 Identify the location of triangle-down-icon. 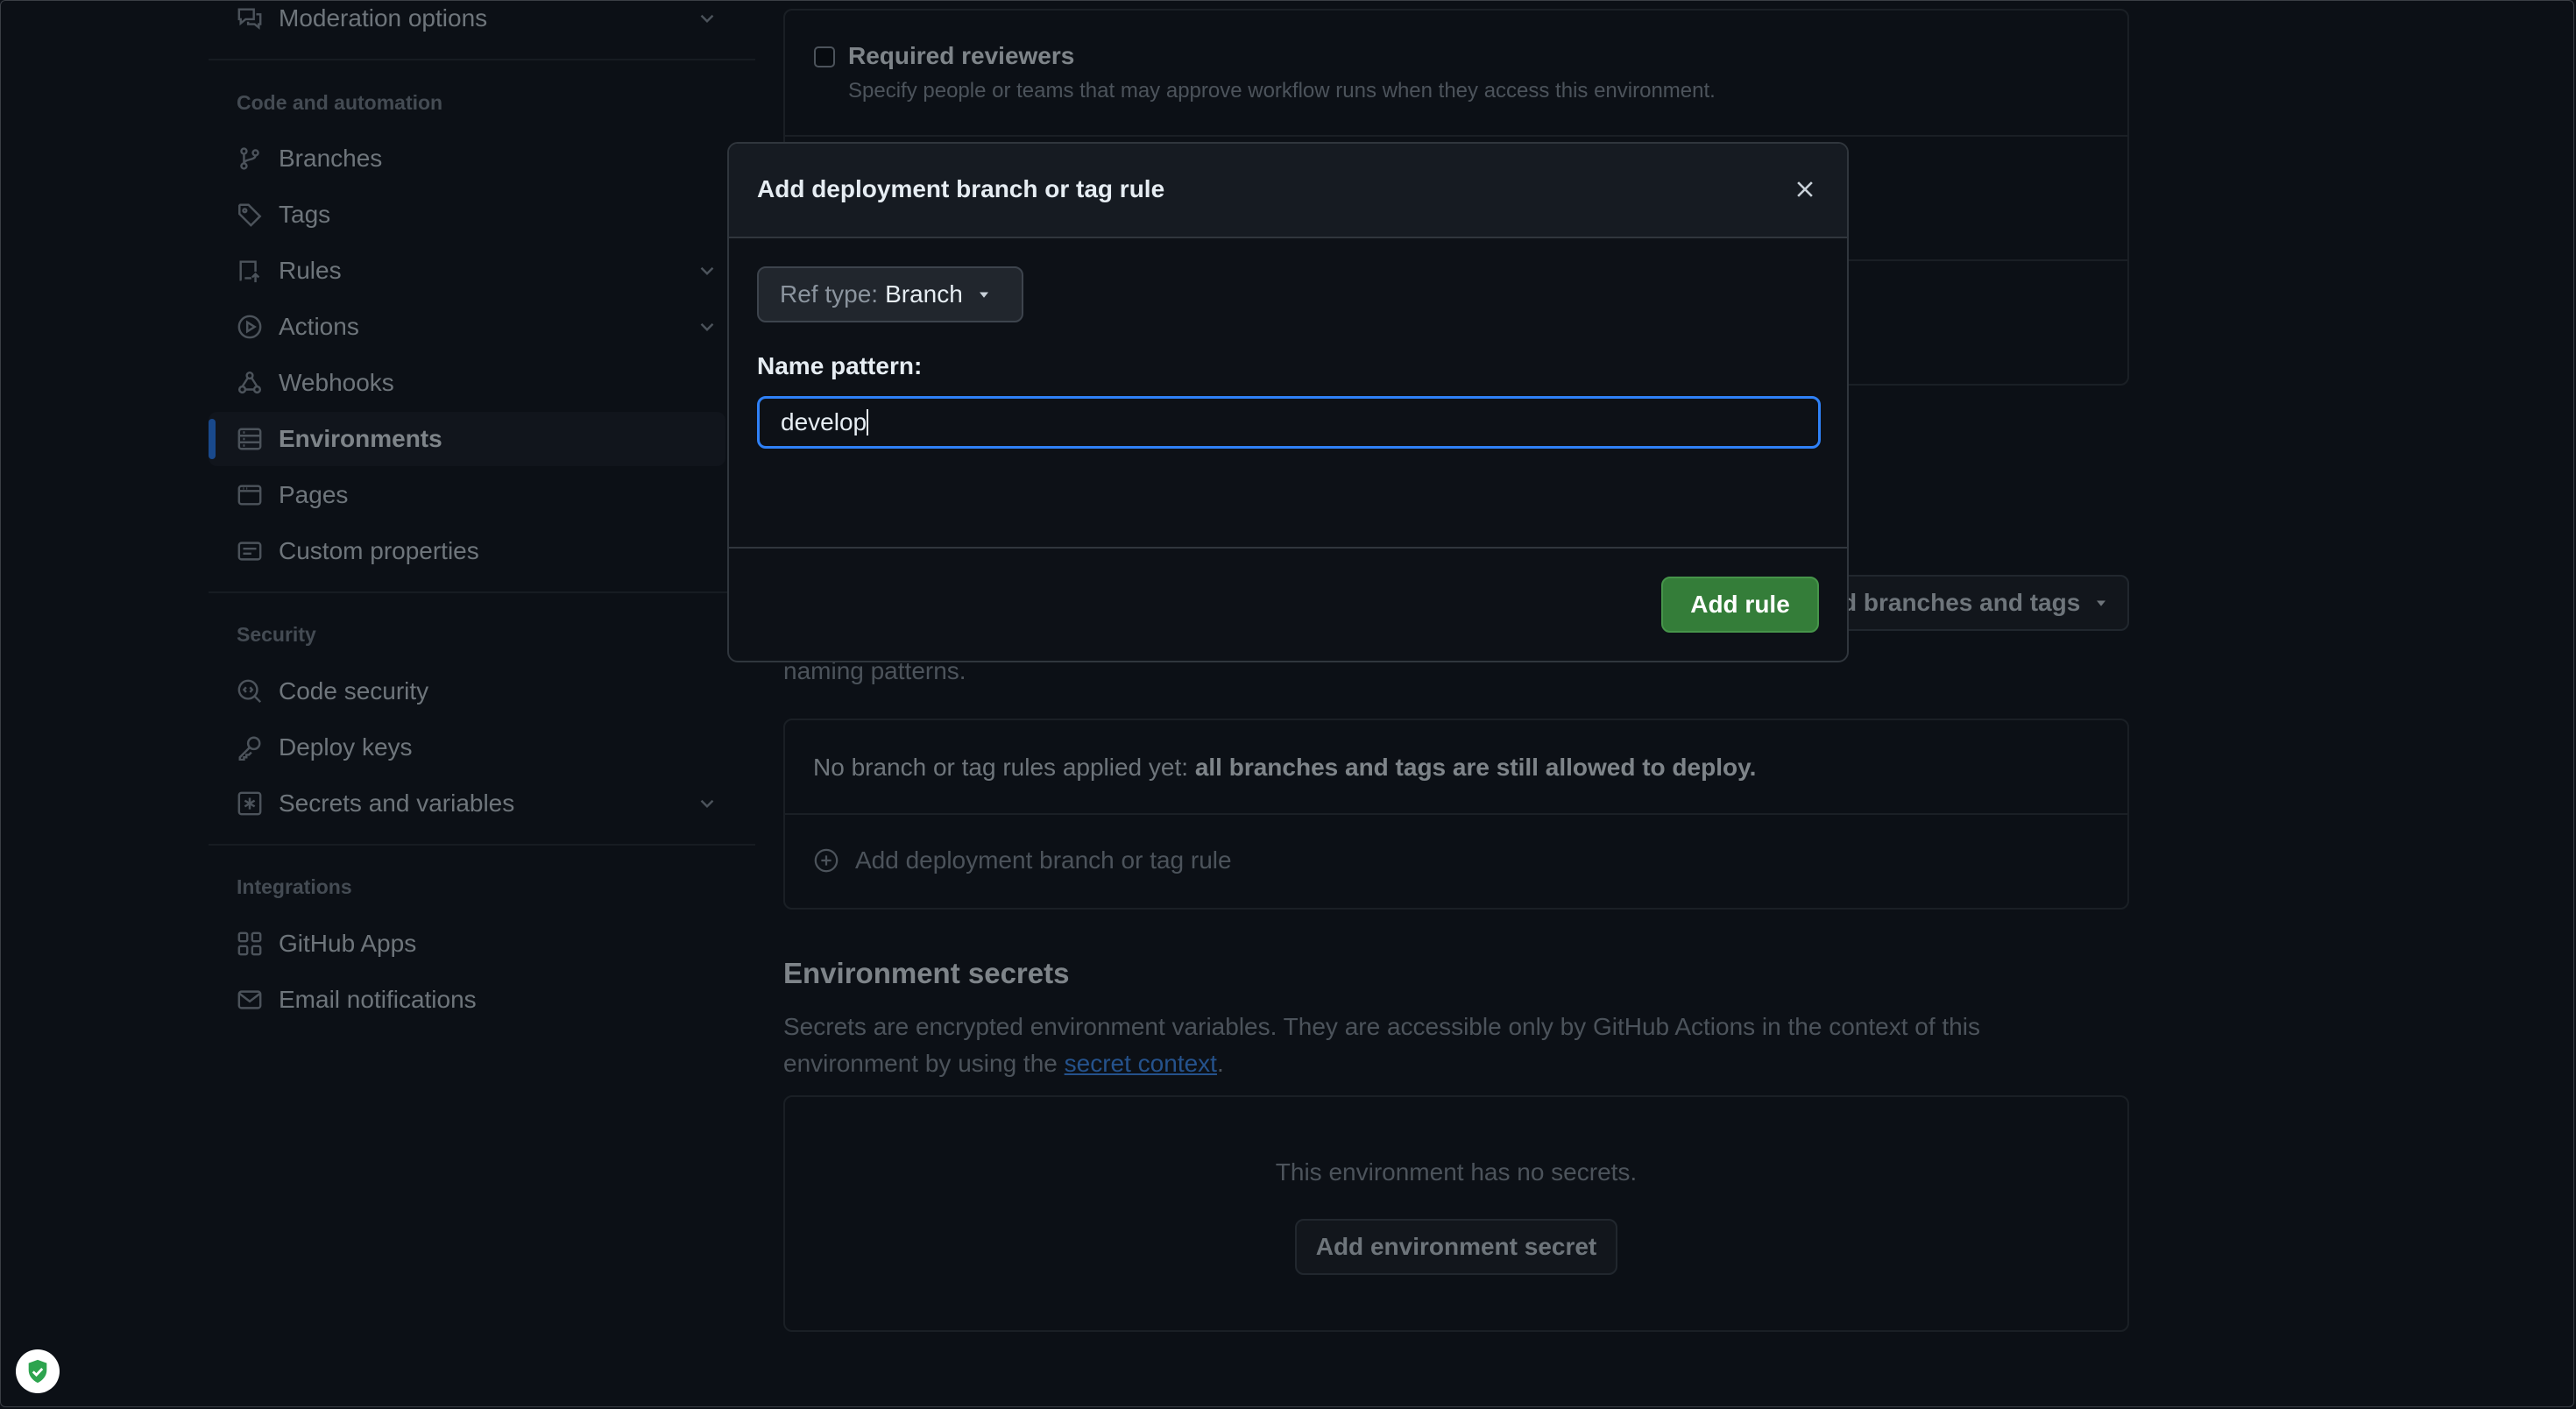
(983, 295).